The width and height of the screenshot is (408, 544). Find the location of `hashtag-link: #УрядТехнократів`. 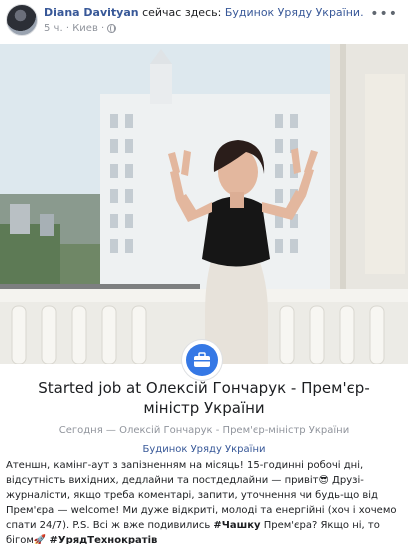

hashtag-link: #УрядТехнократів is located at coordinates (104, 539).